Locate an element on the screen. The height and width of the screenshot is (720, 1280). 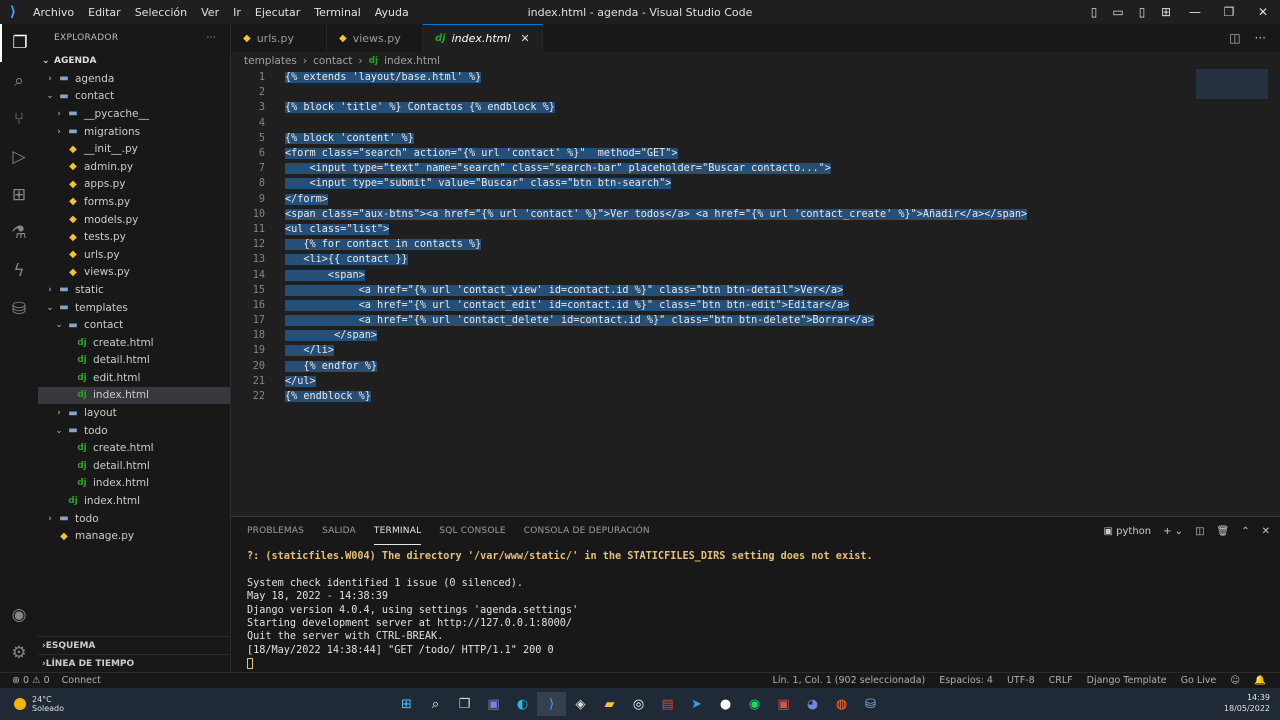
menu-item-terminal: Terminal is located at coordinates (337, 12).